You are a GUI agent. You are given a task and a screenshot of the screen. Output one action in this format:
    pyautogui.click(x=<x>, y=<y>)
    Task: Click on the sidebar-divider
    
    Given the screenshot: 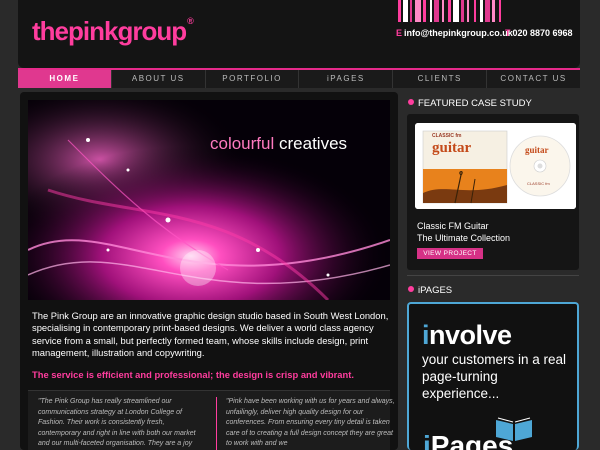 What is the action you would take?
    pyautogui.click(x=493, y=275)
    